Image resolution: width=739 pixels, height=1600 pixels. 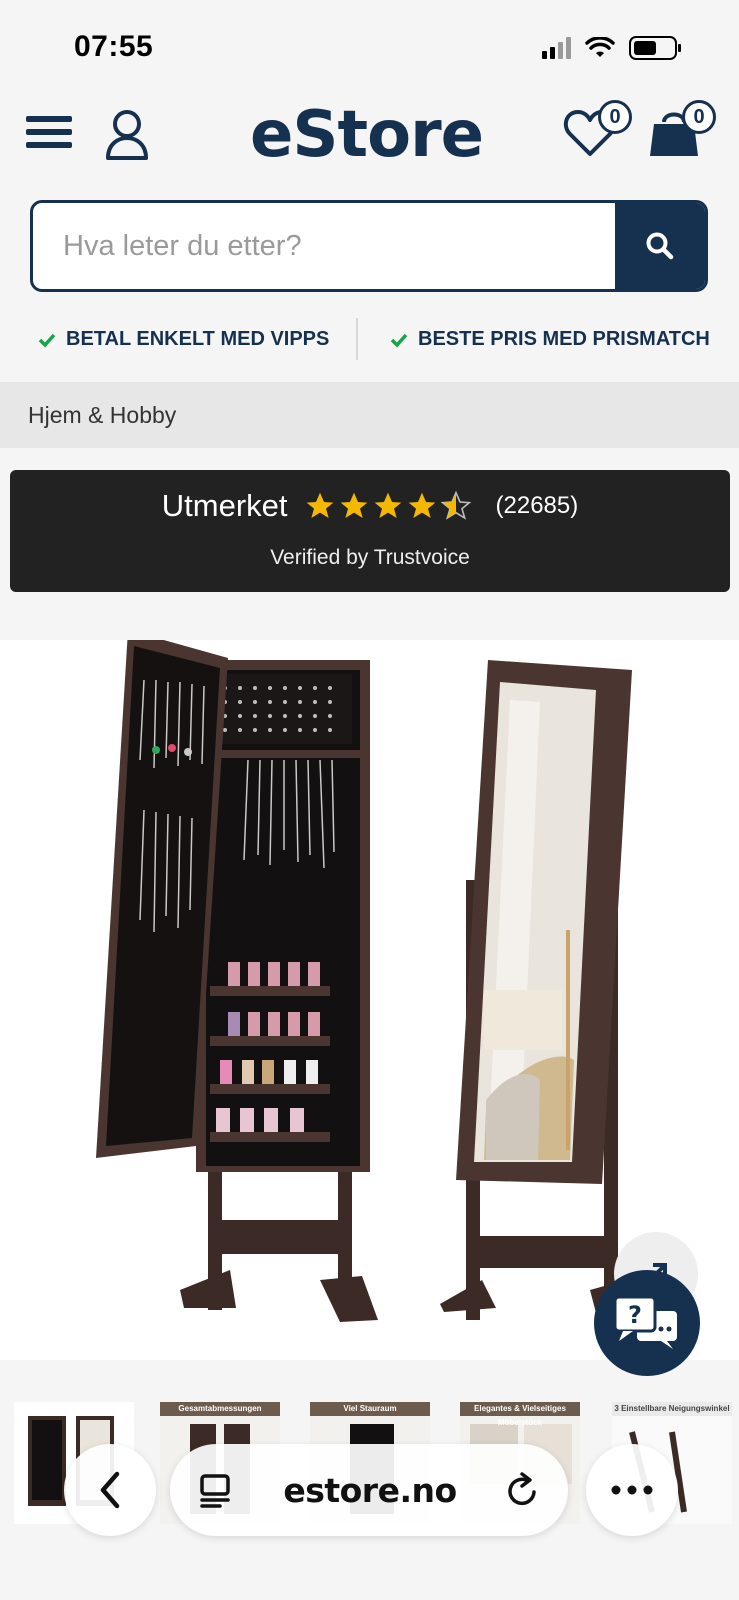 What do you see at coordinates (672, 1409) in the screenshot?
I see `thumbnail-5-caption: 3 Einstellbare Neigungswinkel` at bounding box center [672, 1409].